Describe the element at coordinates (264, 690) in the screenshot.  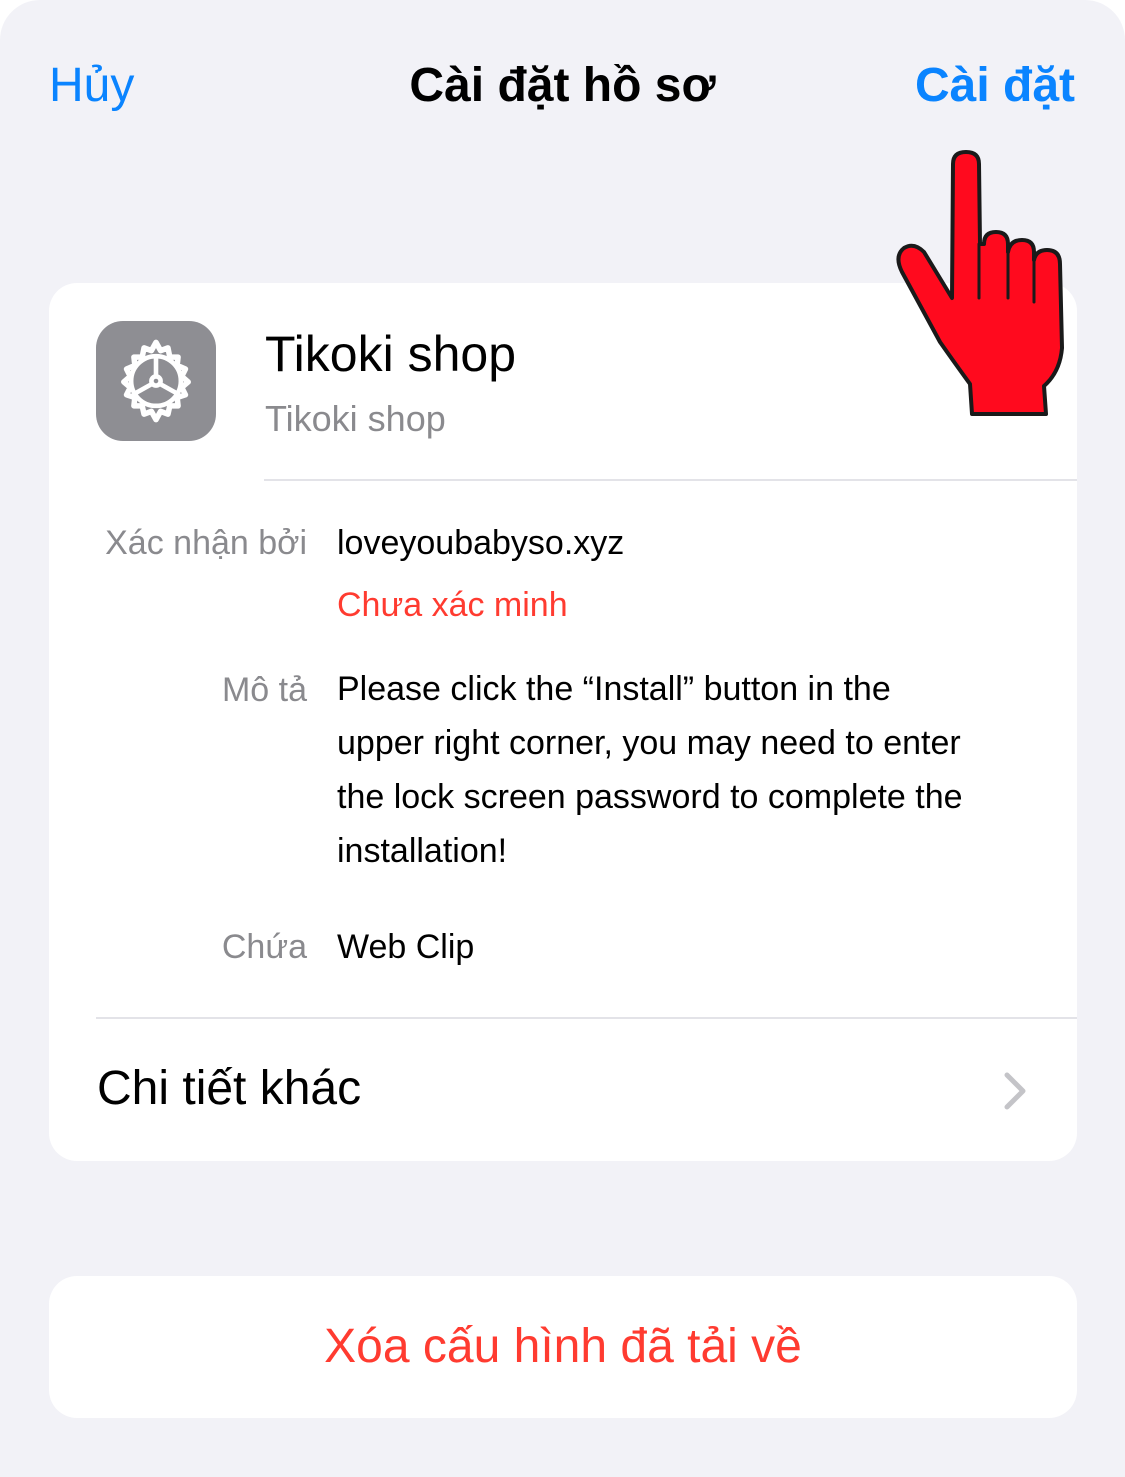
I see `description-label: Mô tả` at that location.